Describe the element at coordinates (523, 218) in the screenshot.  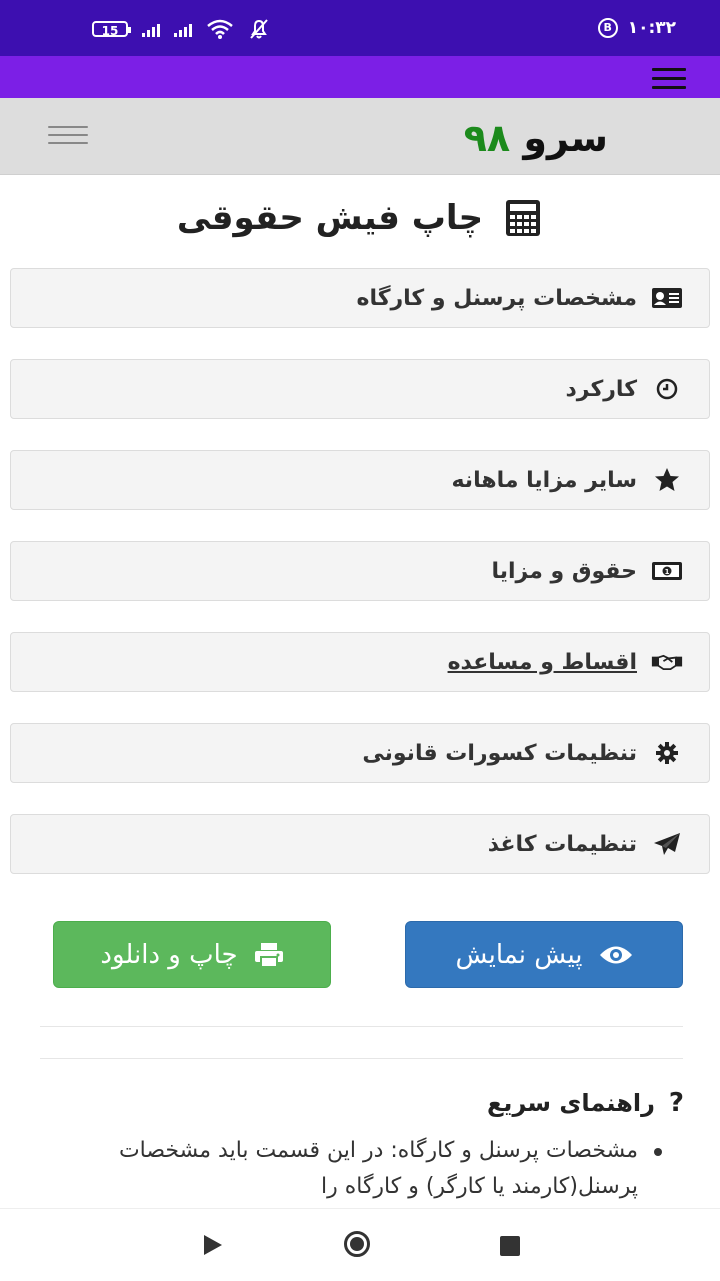
I see `calculator-icon` at that location.